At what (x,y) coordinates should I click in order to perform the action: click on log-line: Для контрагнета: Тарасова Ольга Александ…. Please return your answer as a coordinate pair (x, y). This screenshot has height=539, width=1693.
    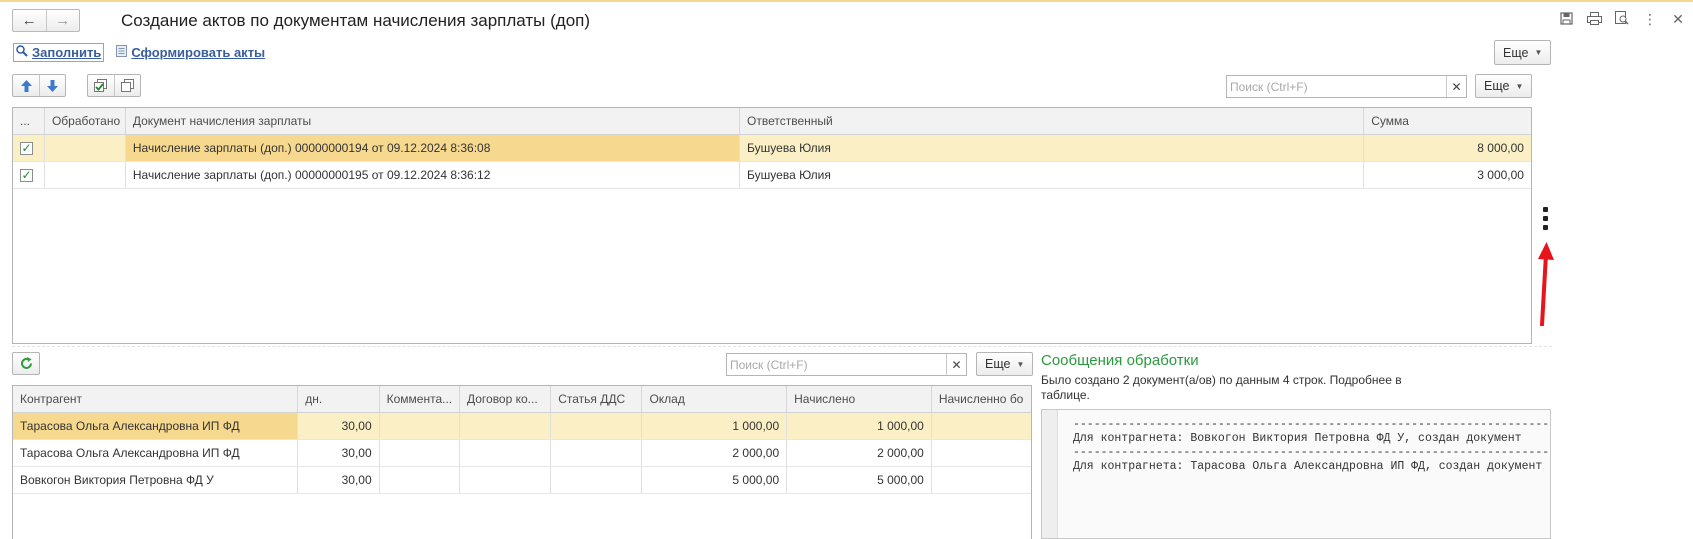
    Looking at the image, I should click on (1308, 466).